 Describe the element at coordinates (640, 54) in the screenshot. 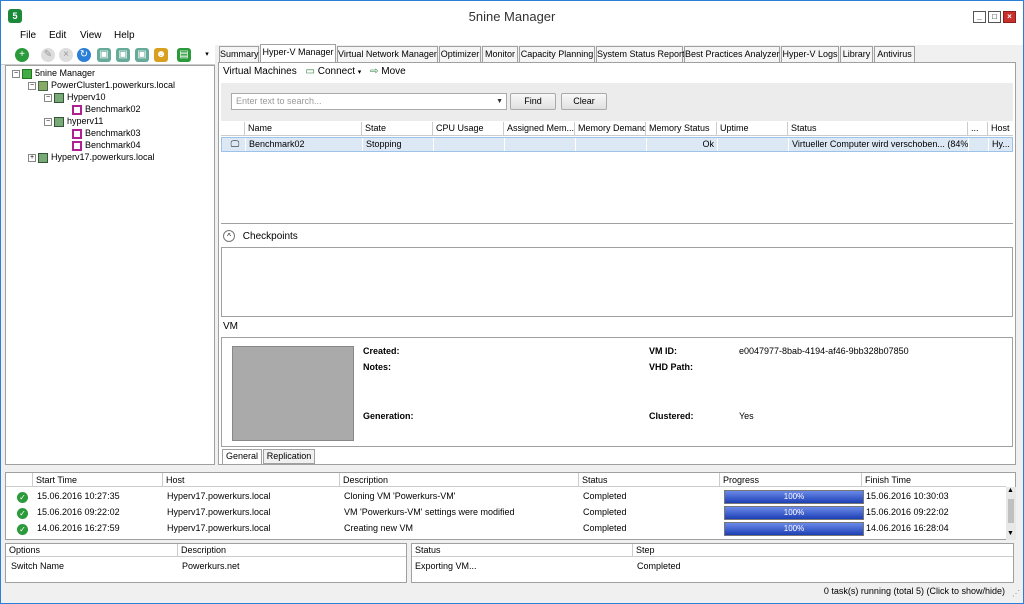

I see `tab-system-status-report: System Status Report` at that location.